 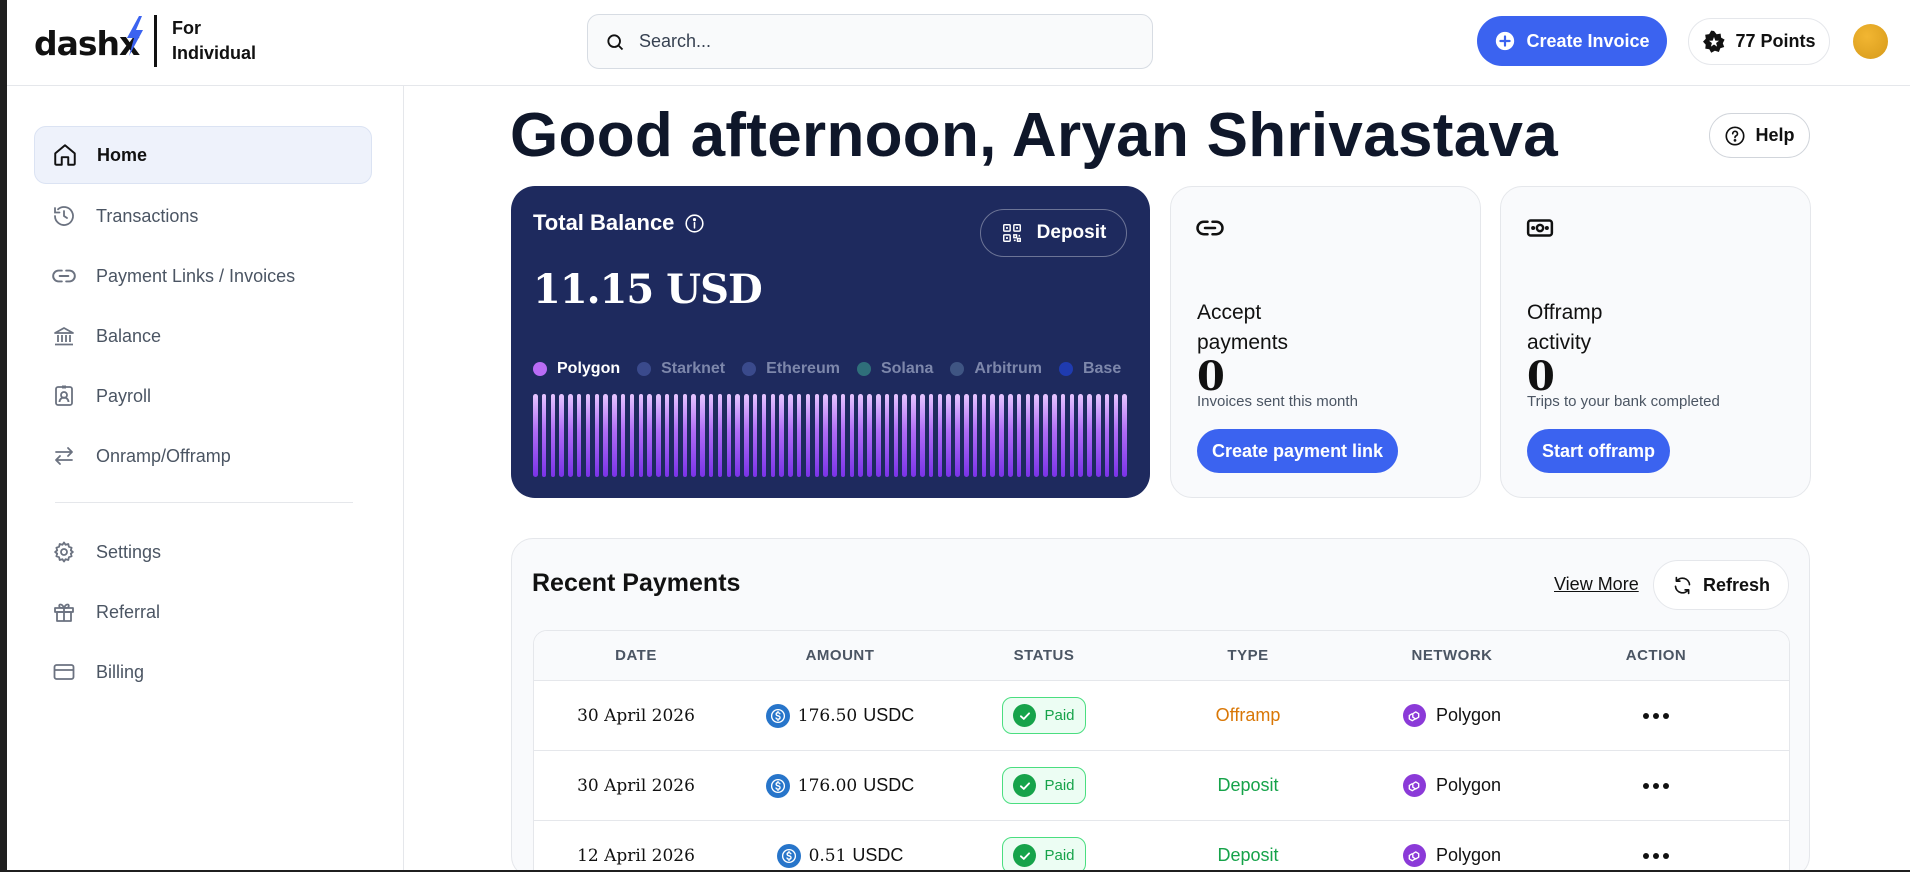 I want to click on invoices-subtitle: Invoices sent this month, so click(x=1277, y=401).